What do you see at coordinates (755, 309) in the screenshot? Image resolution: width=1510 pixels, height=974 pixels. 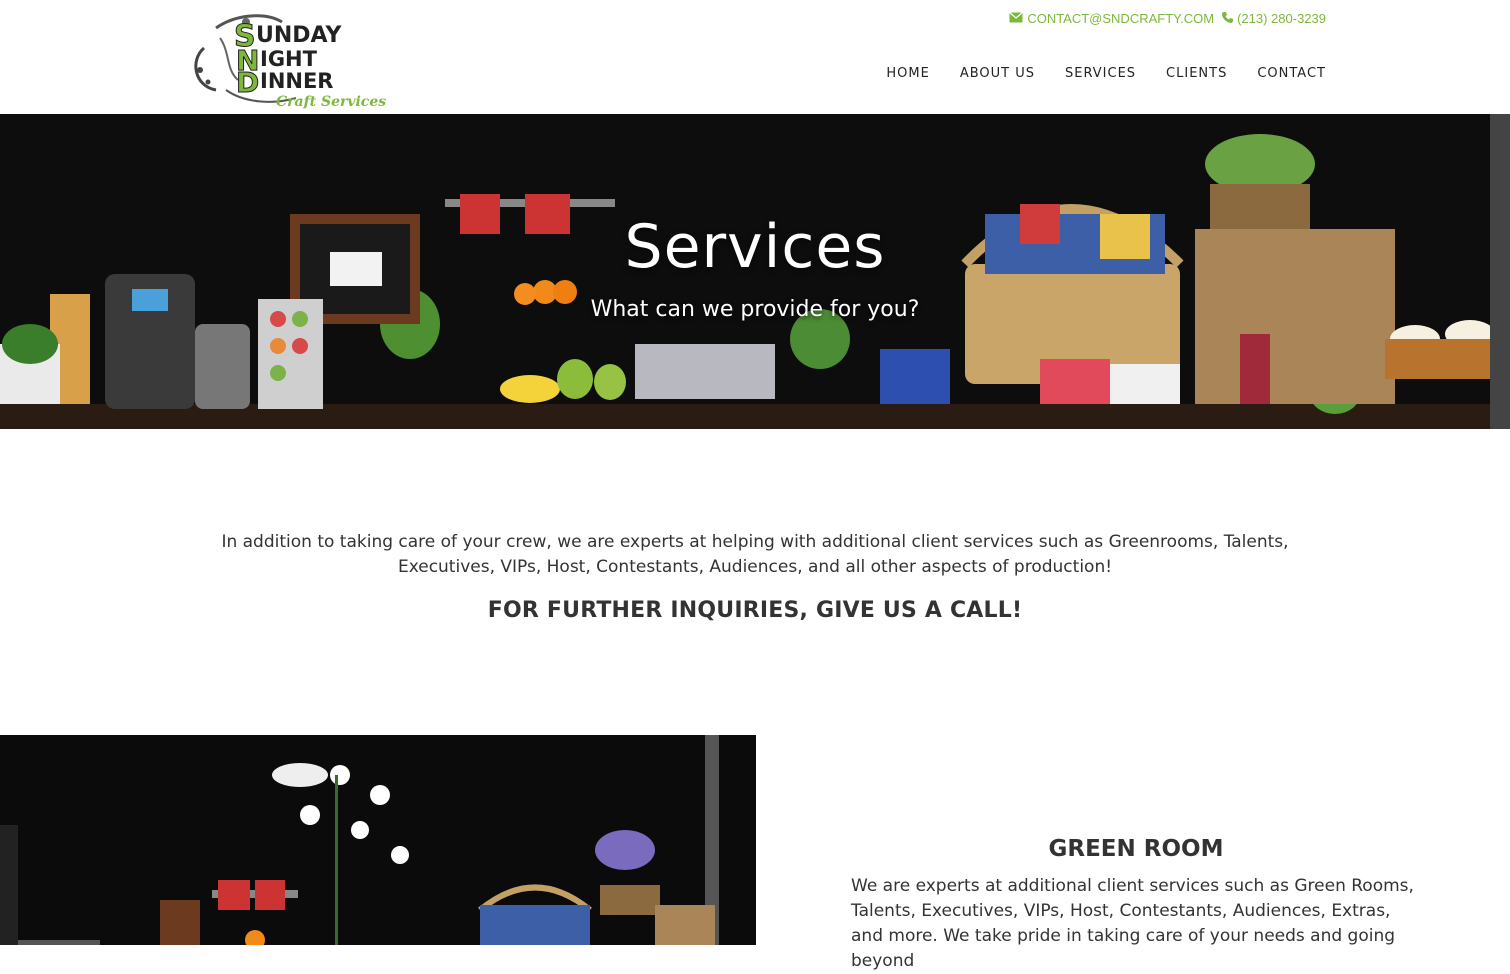 I see `hero-subtitle: What can we provide for you?` at bounding box center [755, 309].